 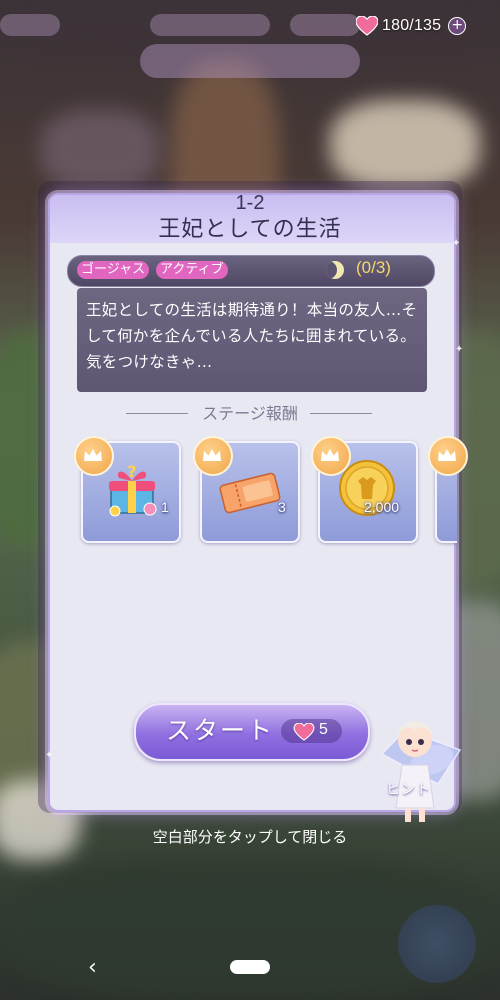 I want to click on stamina-cost-value: 5, so click(x=323, y=729).